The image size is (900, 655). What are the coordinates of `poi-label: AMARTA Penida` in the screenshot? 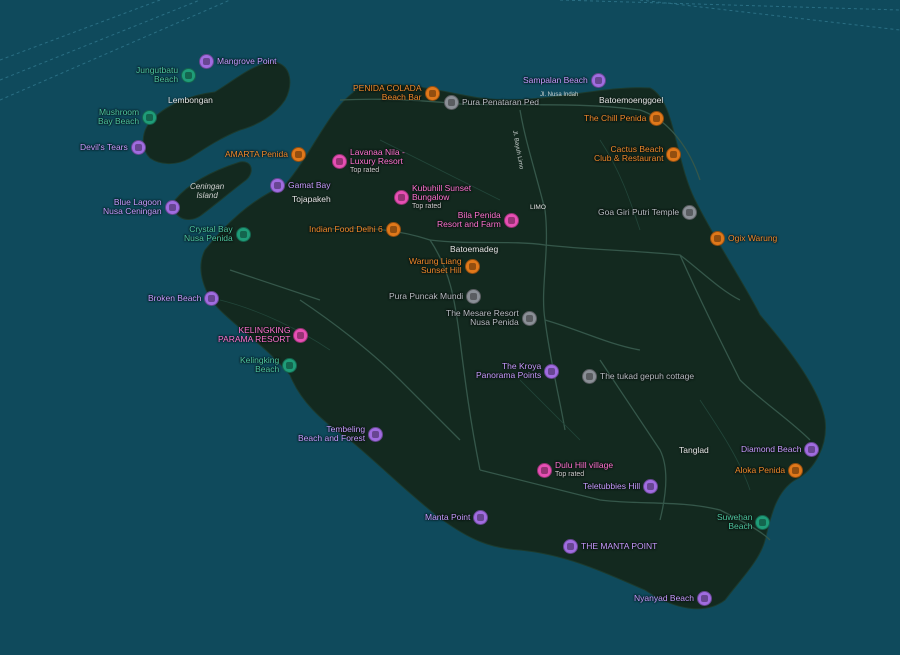 It's located at (256, 154).